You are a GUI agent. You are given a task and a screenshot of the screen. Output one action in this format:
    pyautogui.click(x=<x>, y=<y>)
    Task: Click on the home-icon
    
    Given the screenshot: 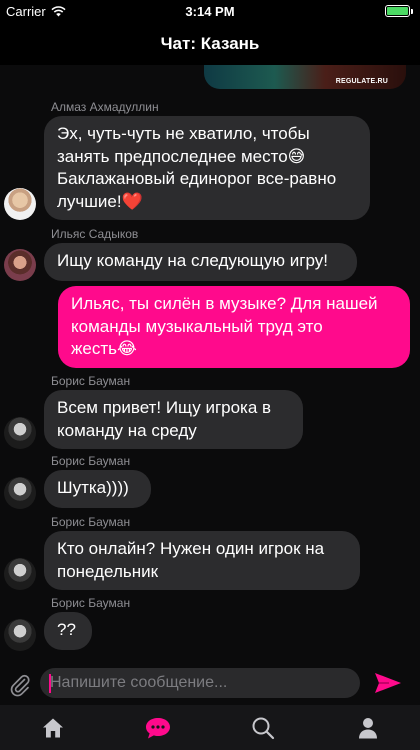 What is the action you would take?
    pyautogui.click(x=52, y=727)
    